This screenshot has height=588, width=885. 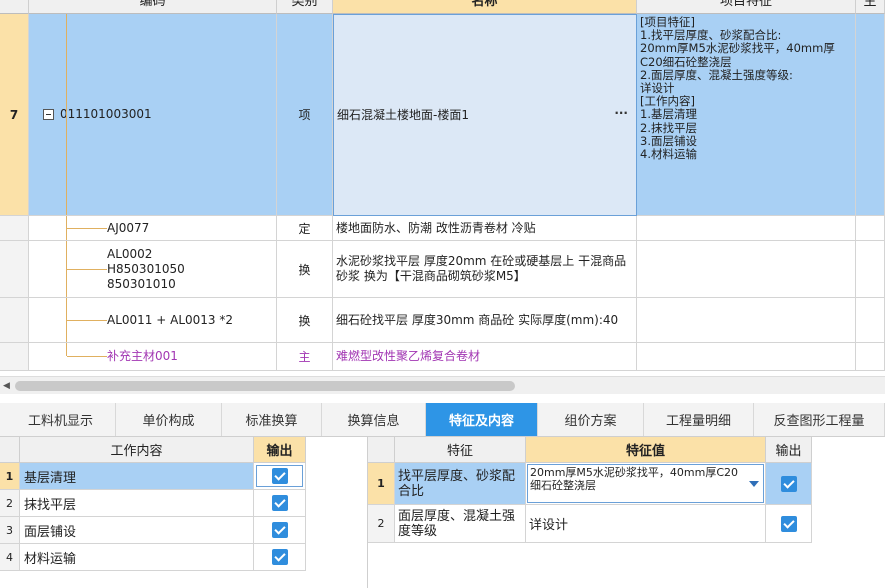 I want to click on list-item: 3 面层铺设, so click(x=153, y=530).